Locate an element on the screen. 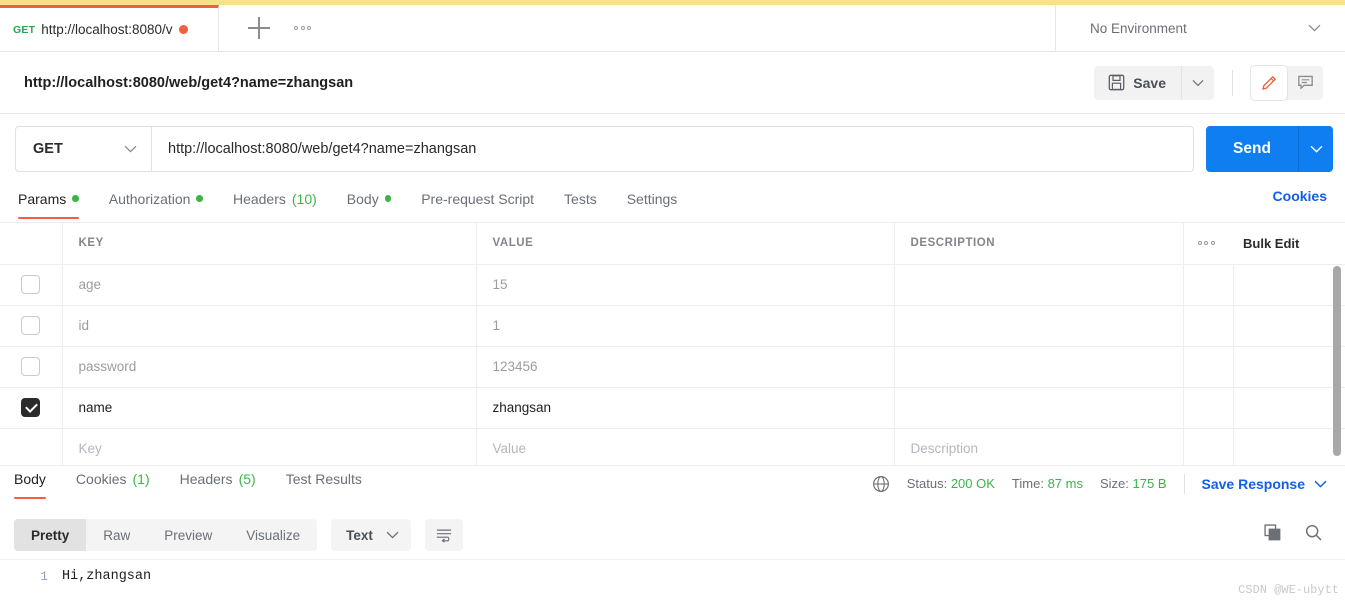 This screenshot has height=601, width=1345. view-mode-visualize: Visualize is located at coordinates (273, 535).